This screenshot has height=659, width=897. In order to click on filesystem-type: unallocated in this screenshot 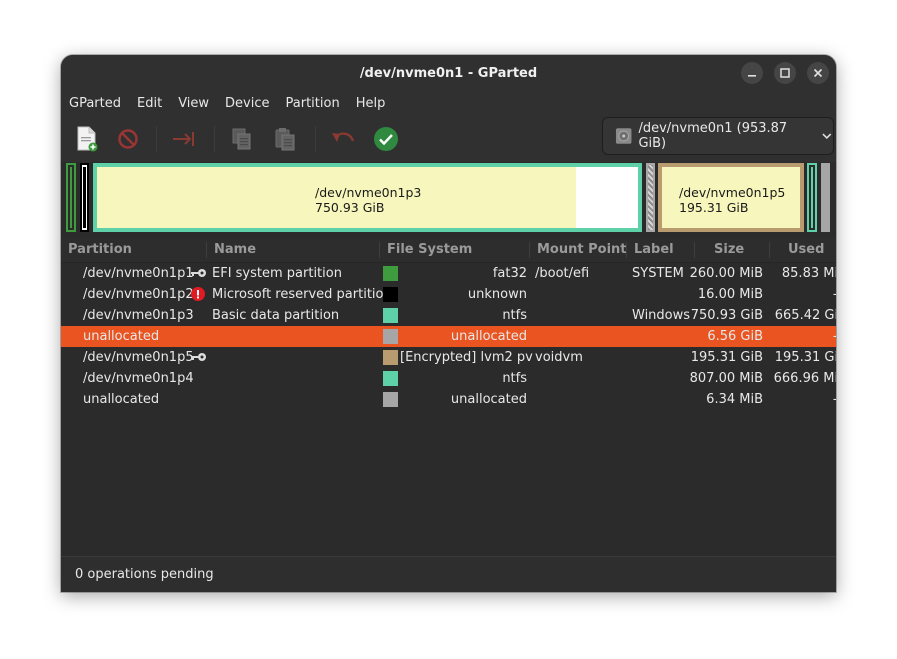, I will do `click(488, 399)`.